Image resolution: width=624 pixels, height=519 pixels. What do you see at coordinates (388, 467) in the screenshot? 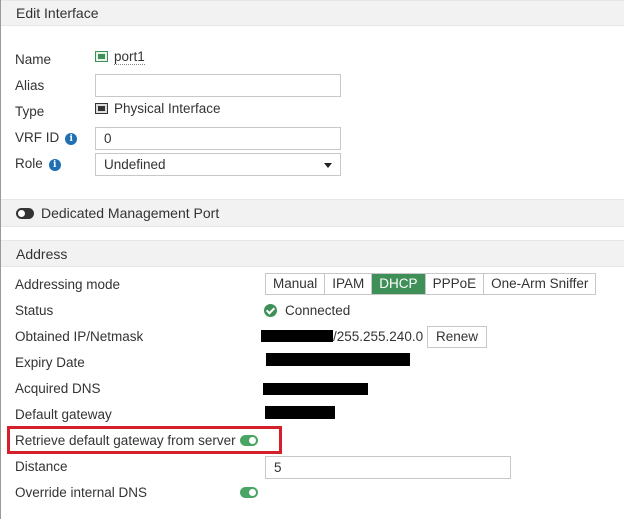
I see `distance-input: 5` at bounding box center [388, 467].